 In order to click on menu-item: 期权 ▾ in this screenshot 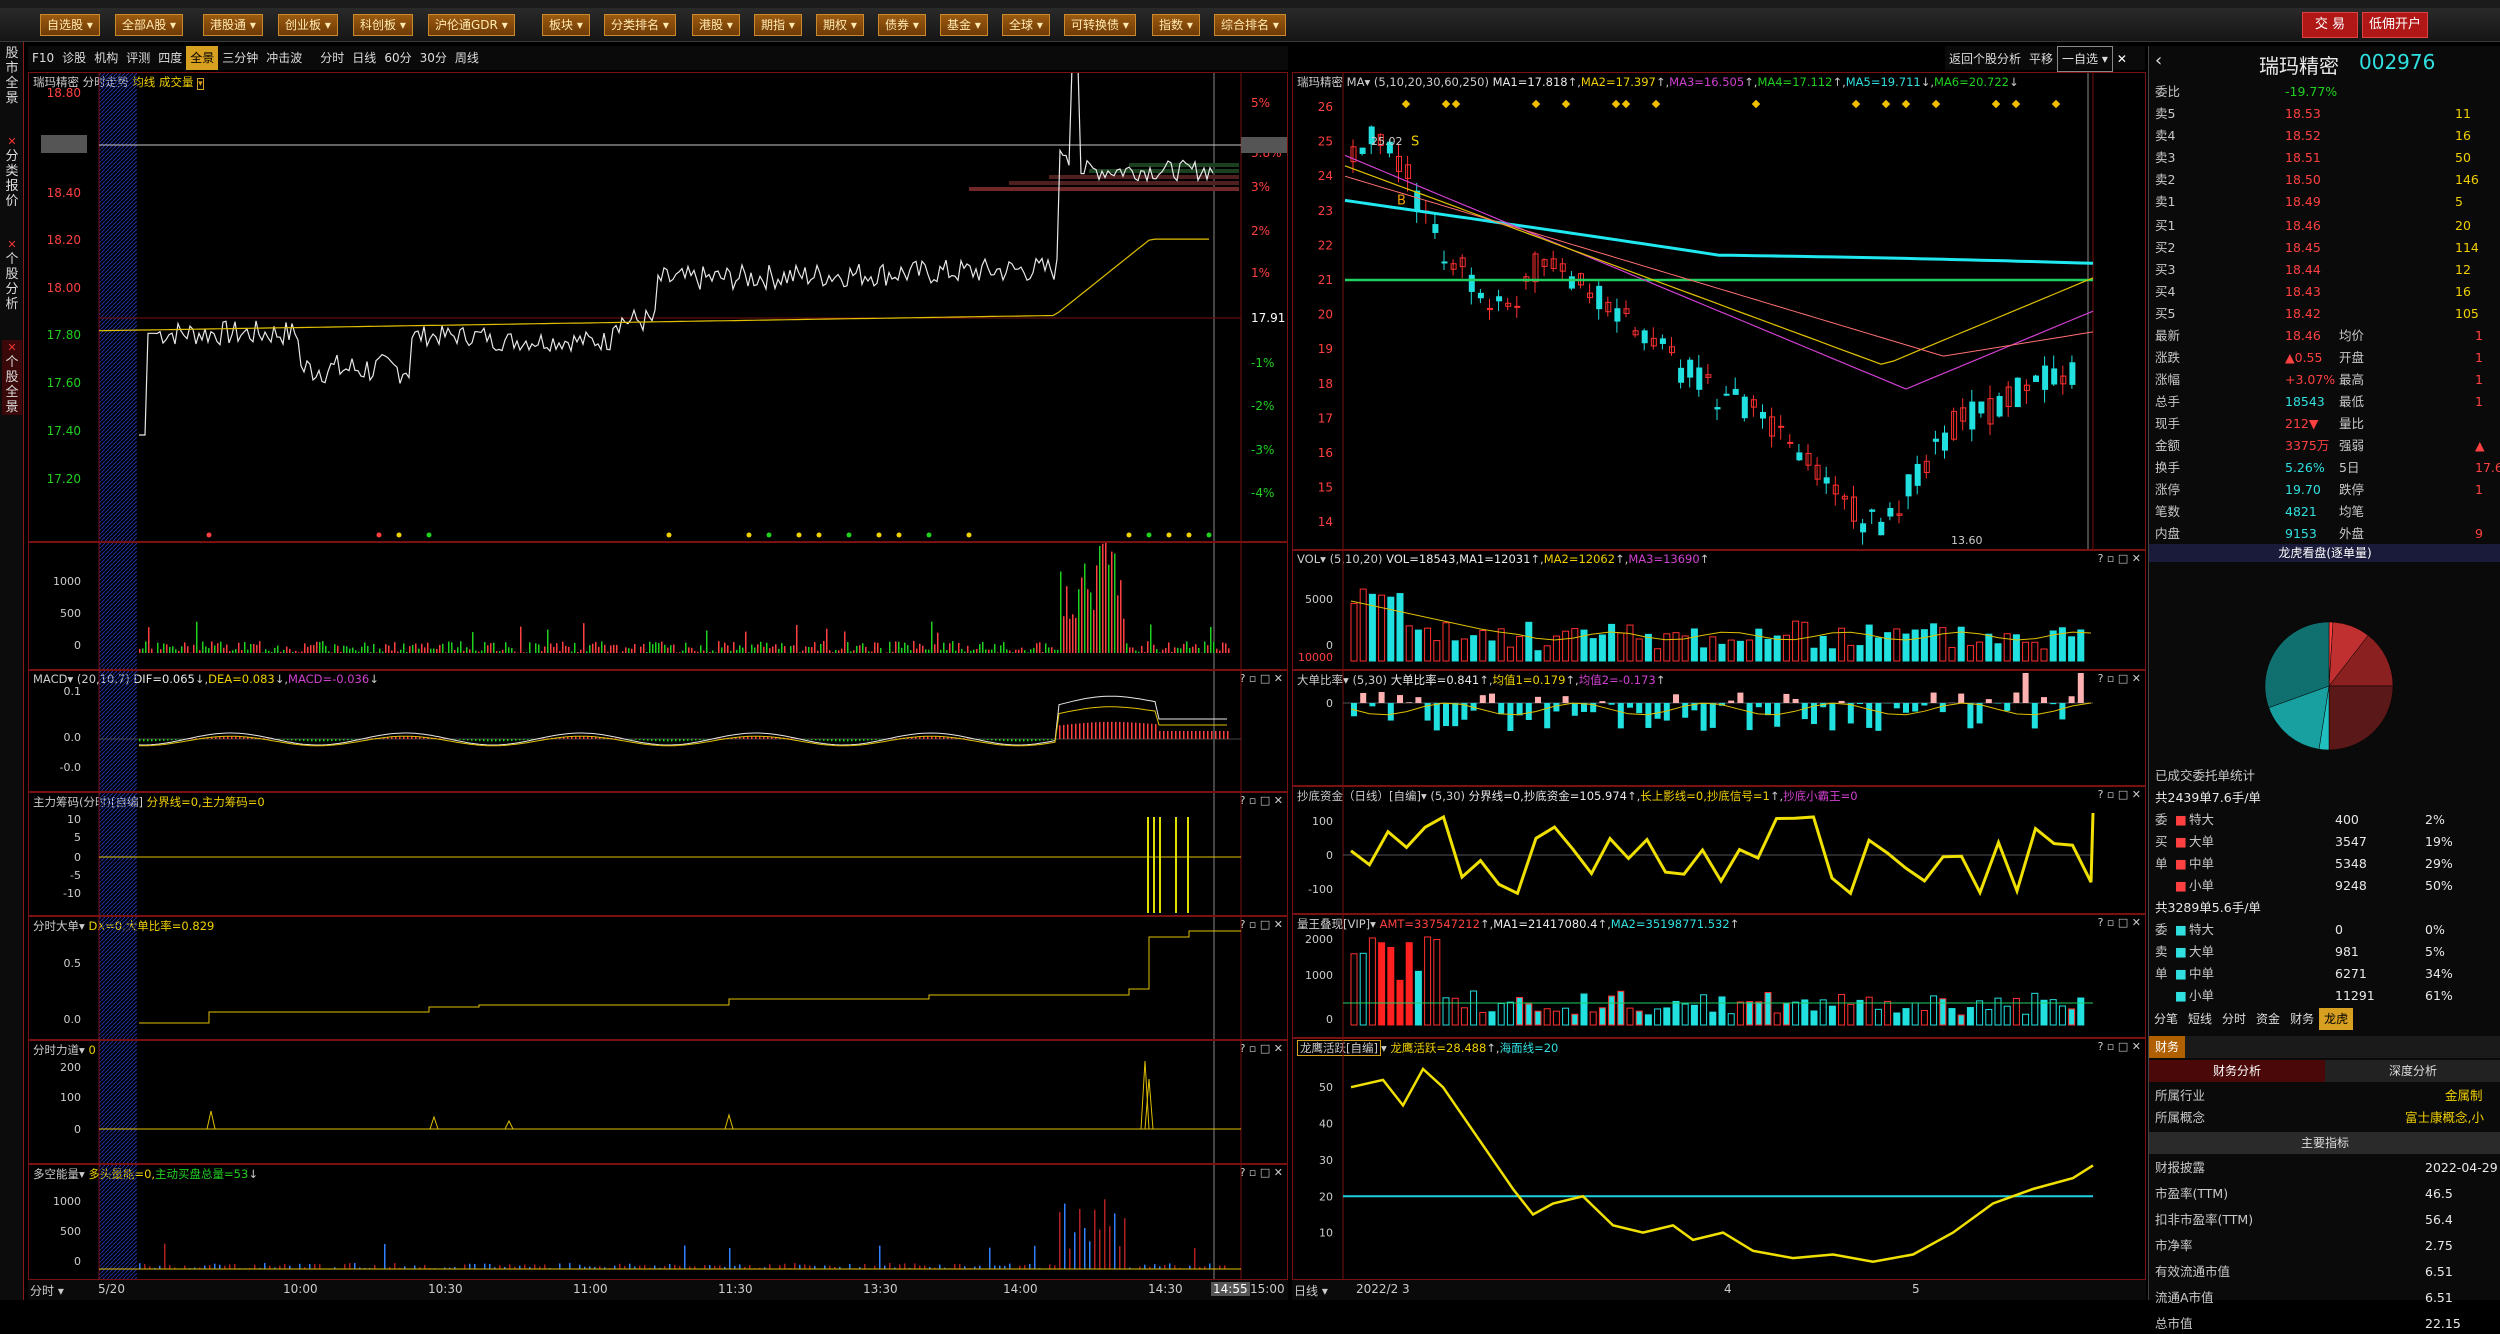, I will do `click(840, 25)`.